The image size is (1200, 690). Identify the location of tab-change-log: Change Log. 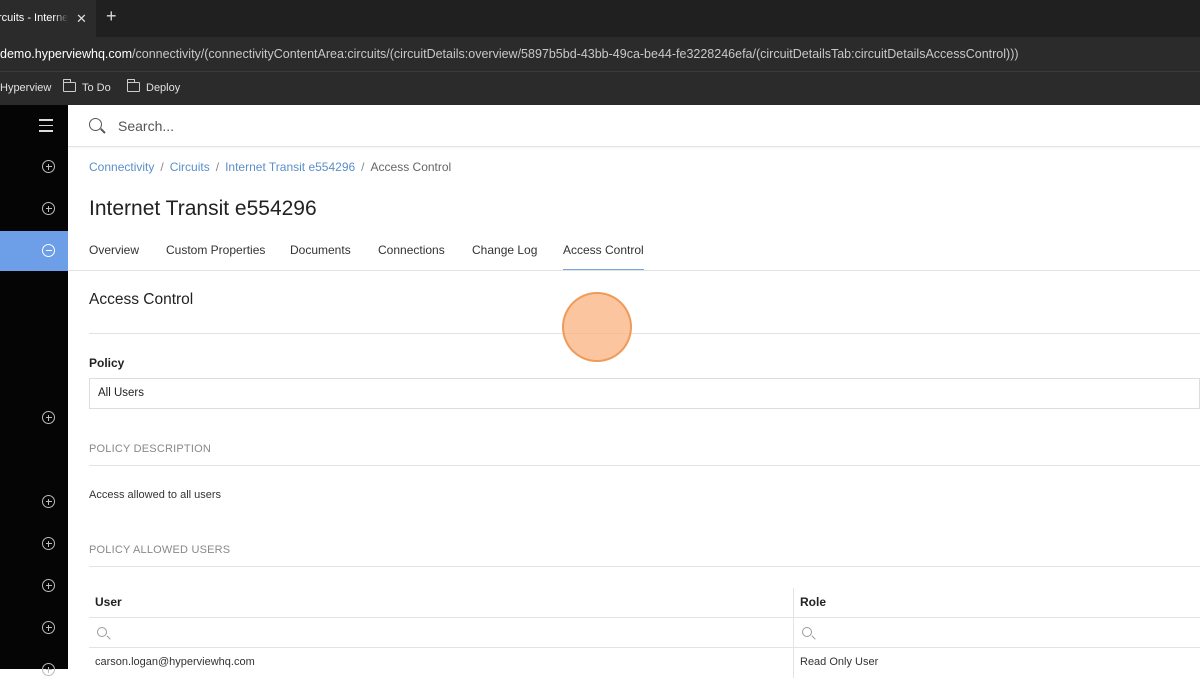
(504, 255).